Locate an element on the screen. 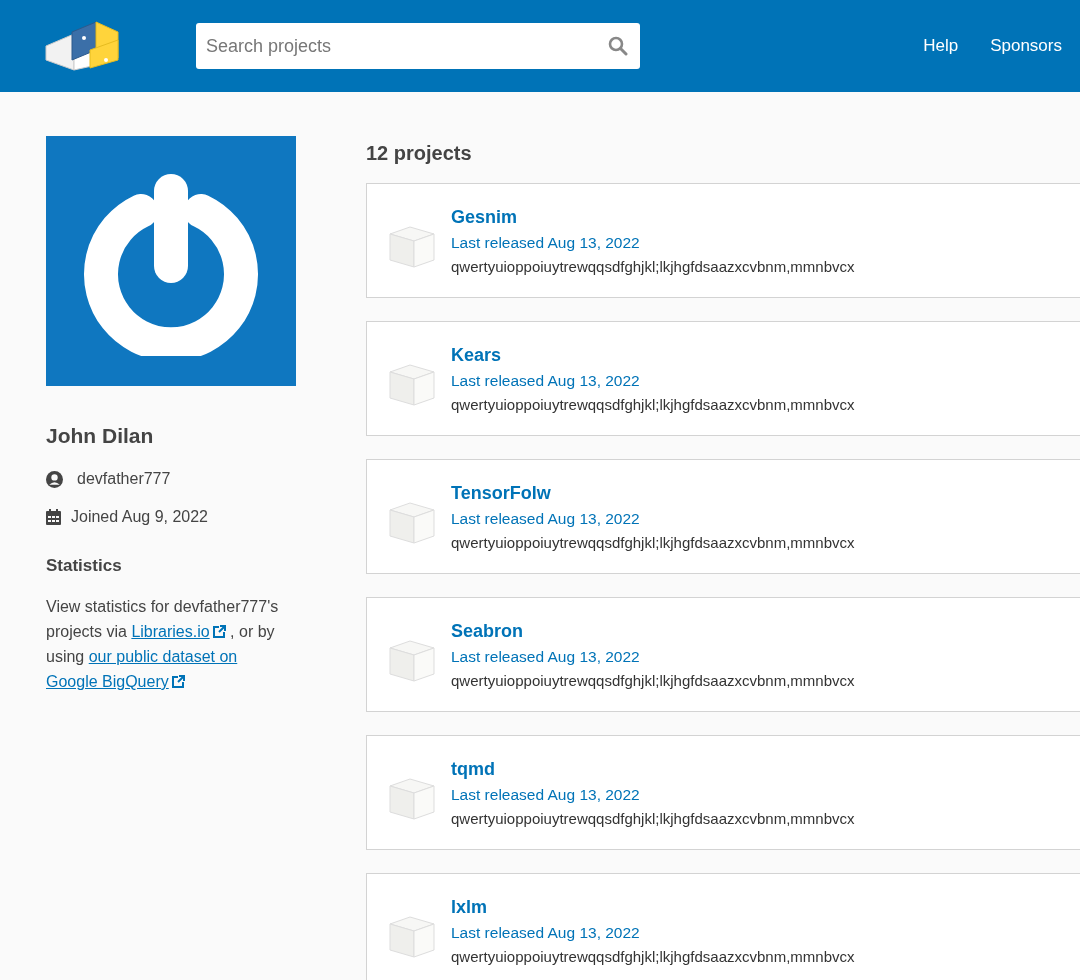  statistics-heading: Statistics is located at coordinates (84, 566).